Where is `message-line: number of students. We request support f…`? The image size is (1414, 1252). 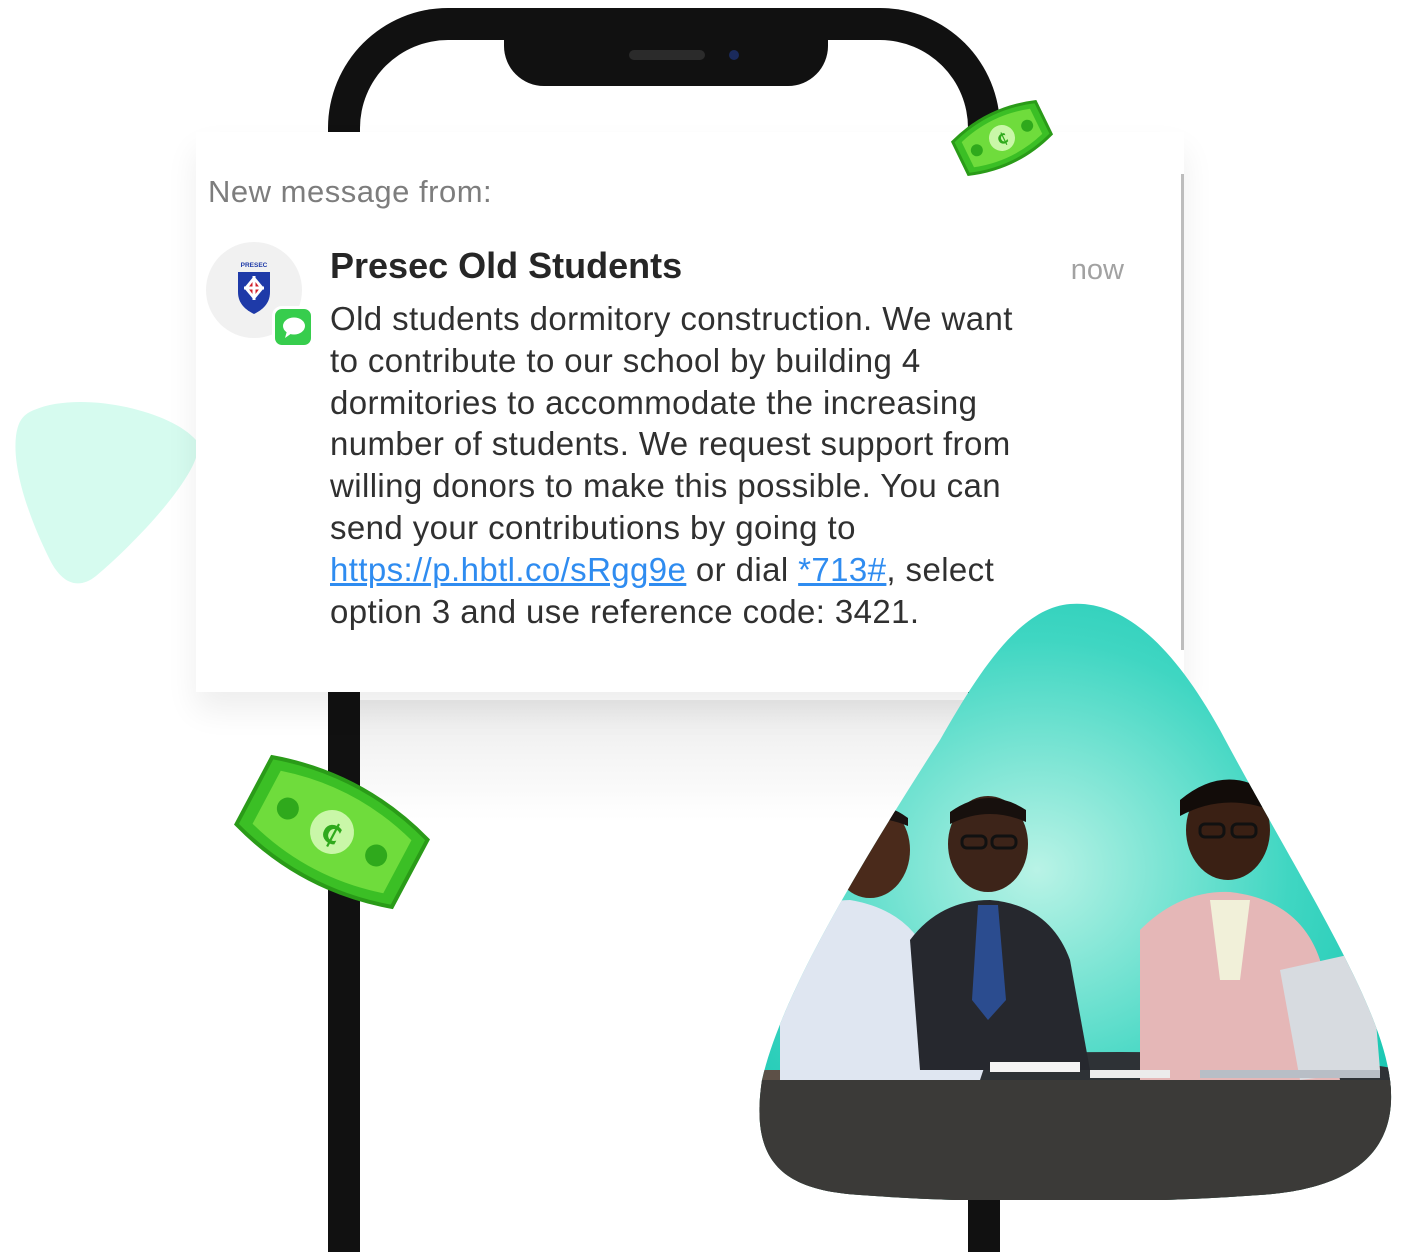 message-line: number of students. We request support f… is located at coordinates (670, 444).